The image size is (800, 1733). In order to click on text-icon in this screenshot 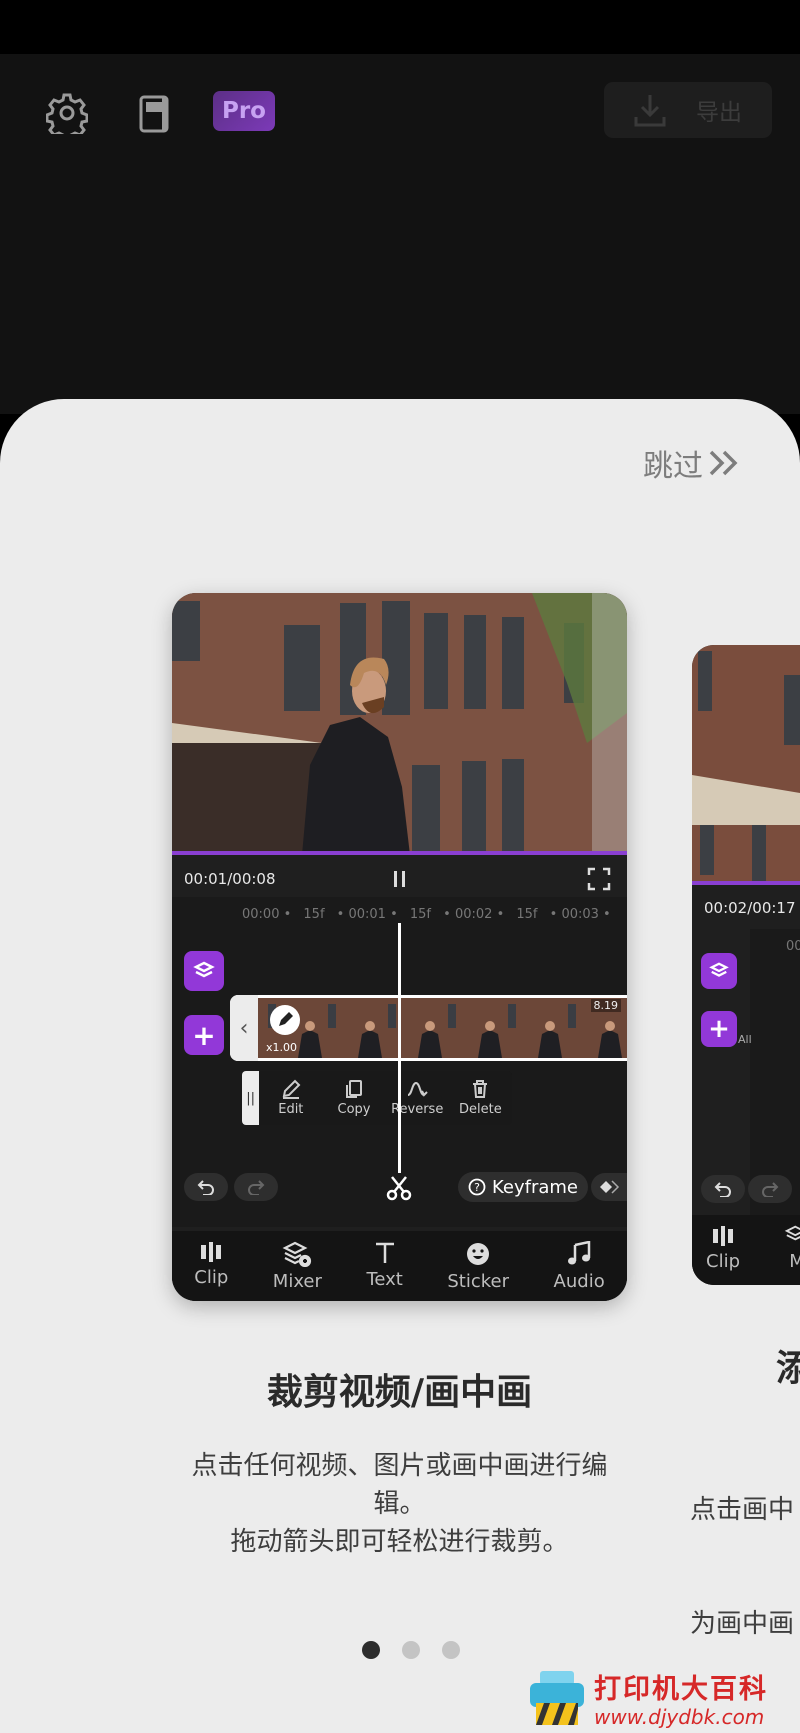, I will do `click(384, 1252)`.